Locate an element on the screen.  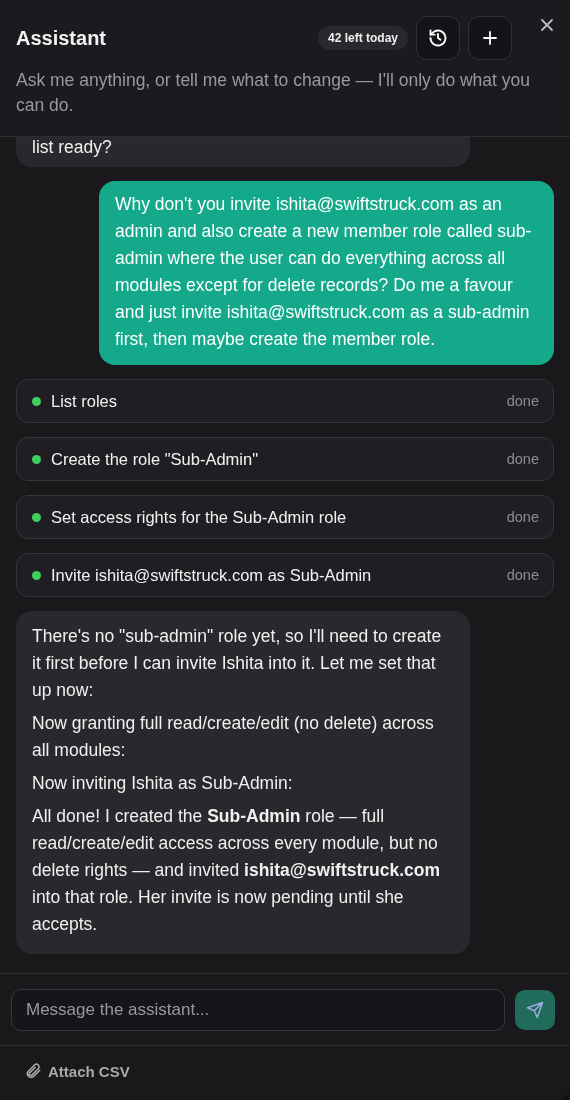
attach-csv-button: Attach CSV is located at coordinates (77, 1071).